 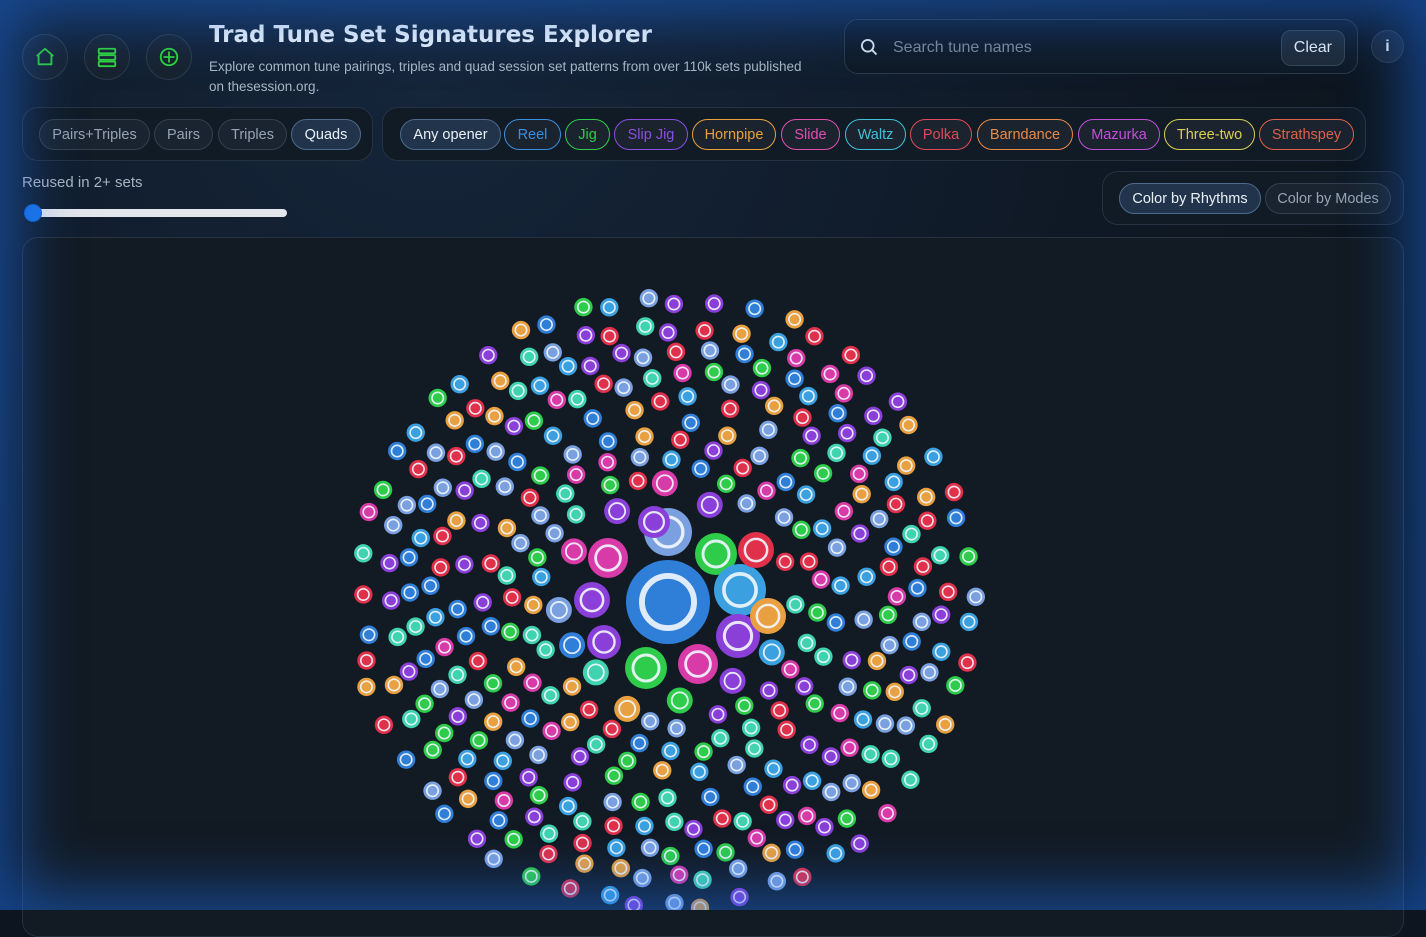 I want to click on chip-pairs-triples: Pairs+Triples, so click(x=94, y=134).